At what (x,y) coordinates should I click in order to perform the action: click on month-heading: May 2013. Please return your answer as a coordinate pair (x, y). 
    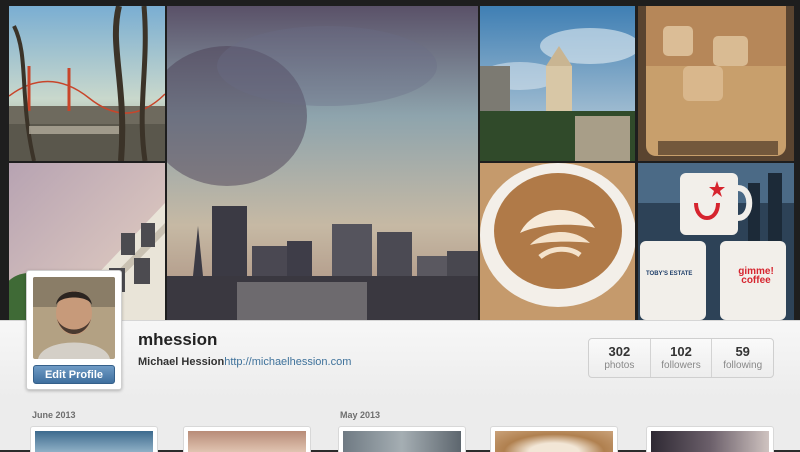
    Looking at the image, I should click on (360, 415).